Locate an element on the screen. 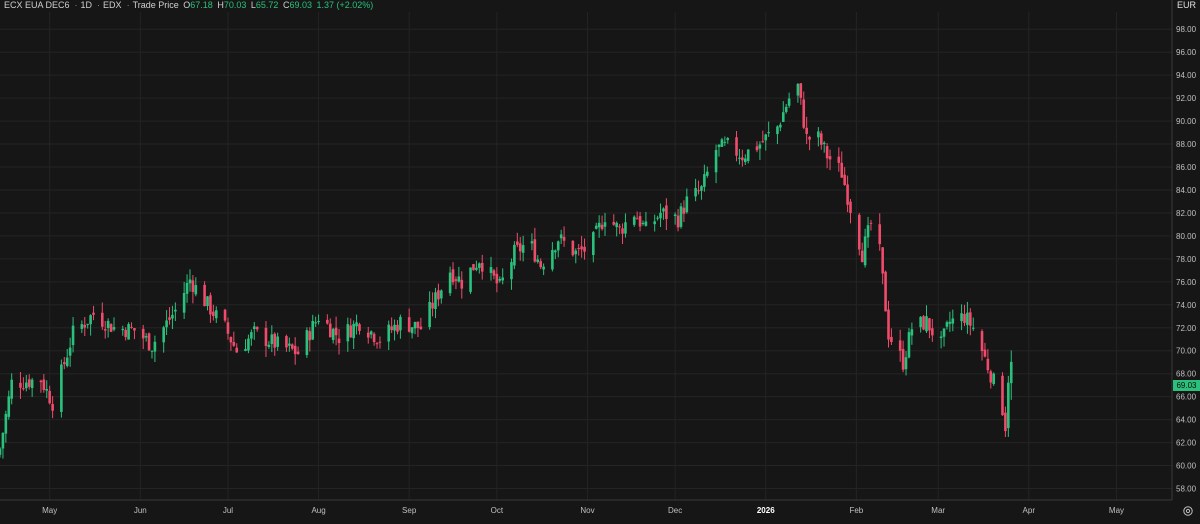 Image resolution: width=1200 pixels, height=524 pixels. x-tick-label: Oct is located at coordinates (497, 510).